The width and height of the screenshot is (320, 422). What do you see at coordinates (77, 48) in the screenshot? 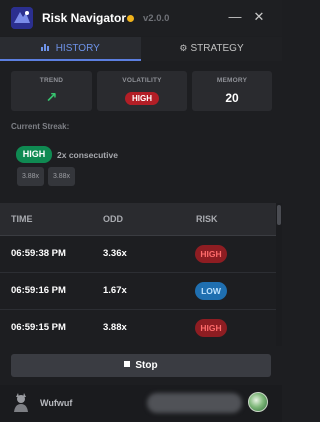
I see `tab-history-label: HISTORY` at bounding box center [77, 48].